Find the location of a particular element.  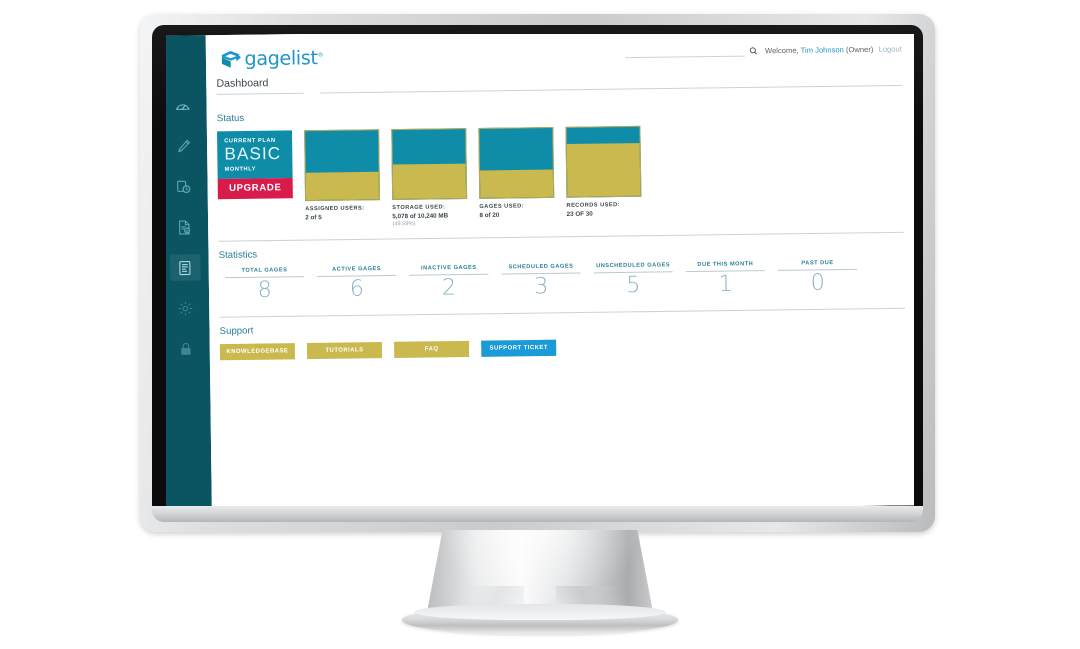

stat-value: 1 is located at coordinates (725, 284).